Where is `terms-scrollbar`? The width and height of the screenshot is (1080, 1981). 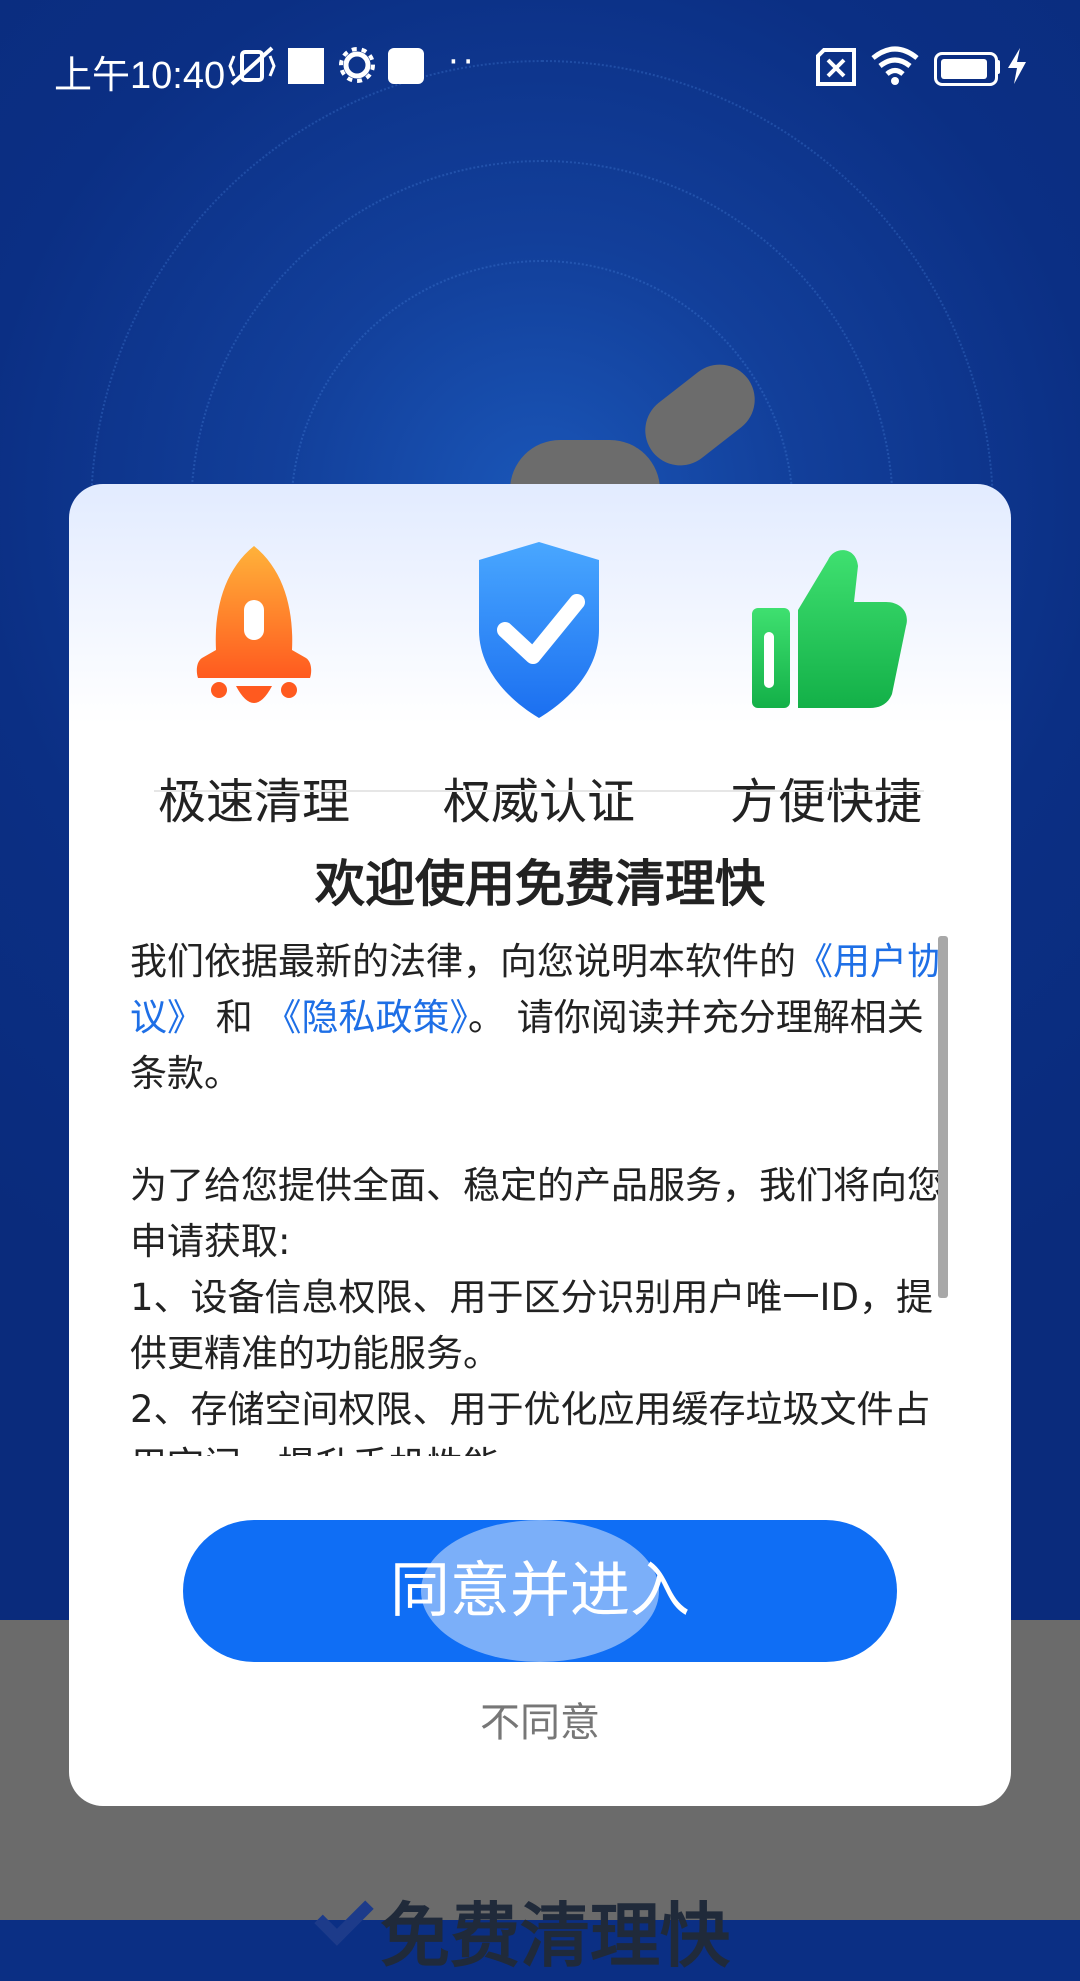
terms-scrollbar is located at coordinates (943, 1117).